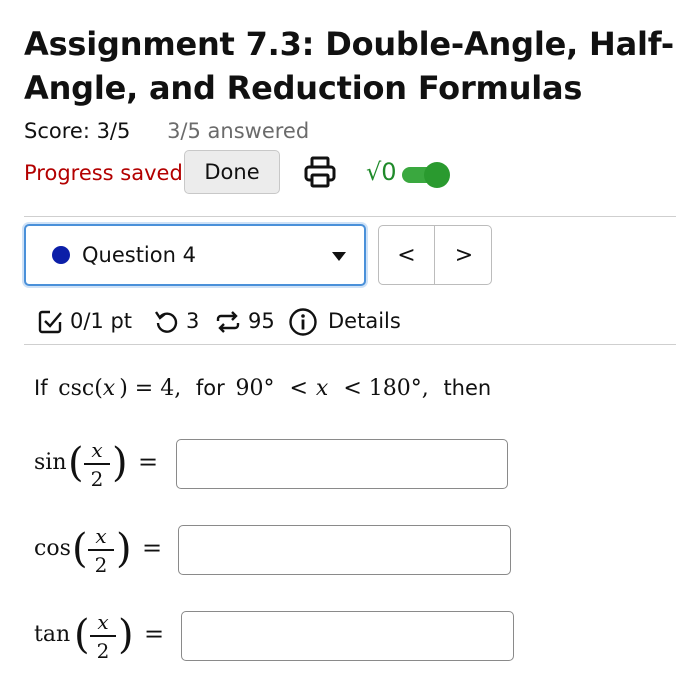 The width and height of the screenshot is (700, 686). I want to click on question-select: Question 4, so click(195, 255).